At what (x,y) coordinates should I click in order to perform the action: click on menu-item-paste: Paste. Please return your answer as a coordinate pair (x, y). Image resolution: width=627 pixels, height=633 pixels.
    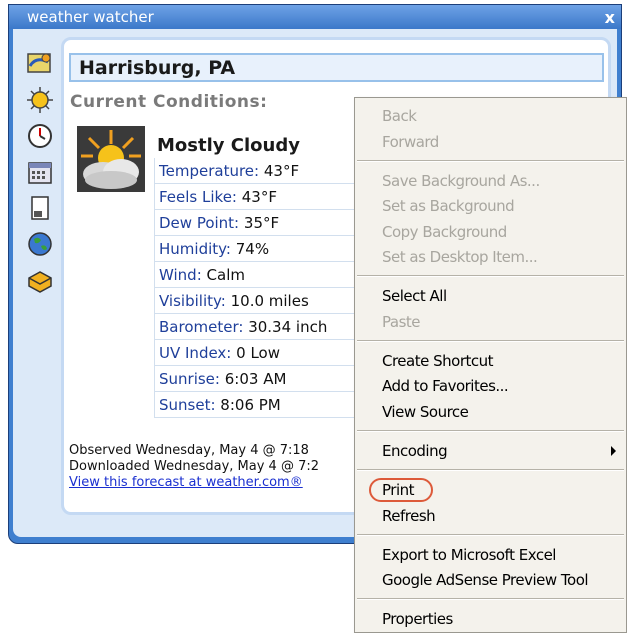
    Looking at the image, I should click on (401, 322).